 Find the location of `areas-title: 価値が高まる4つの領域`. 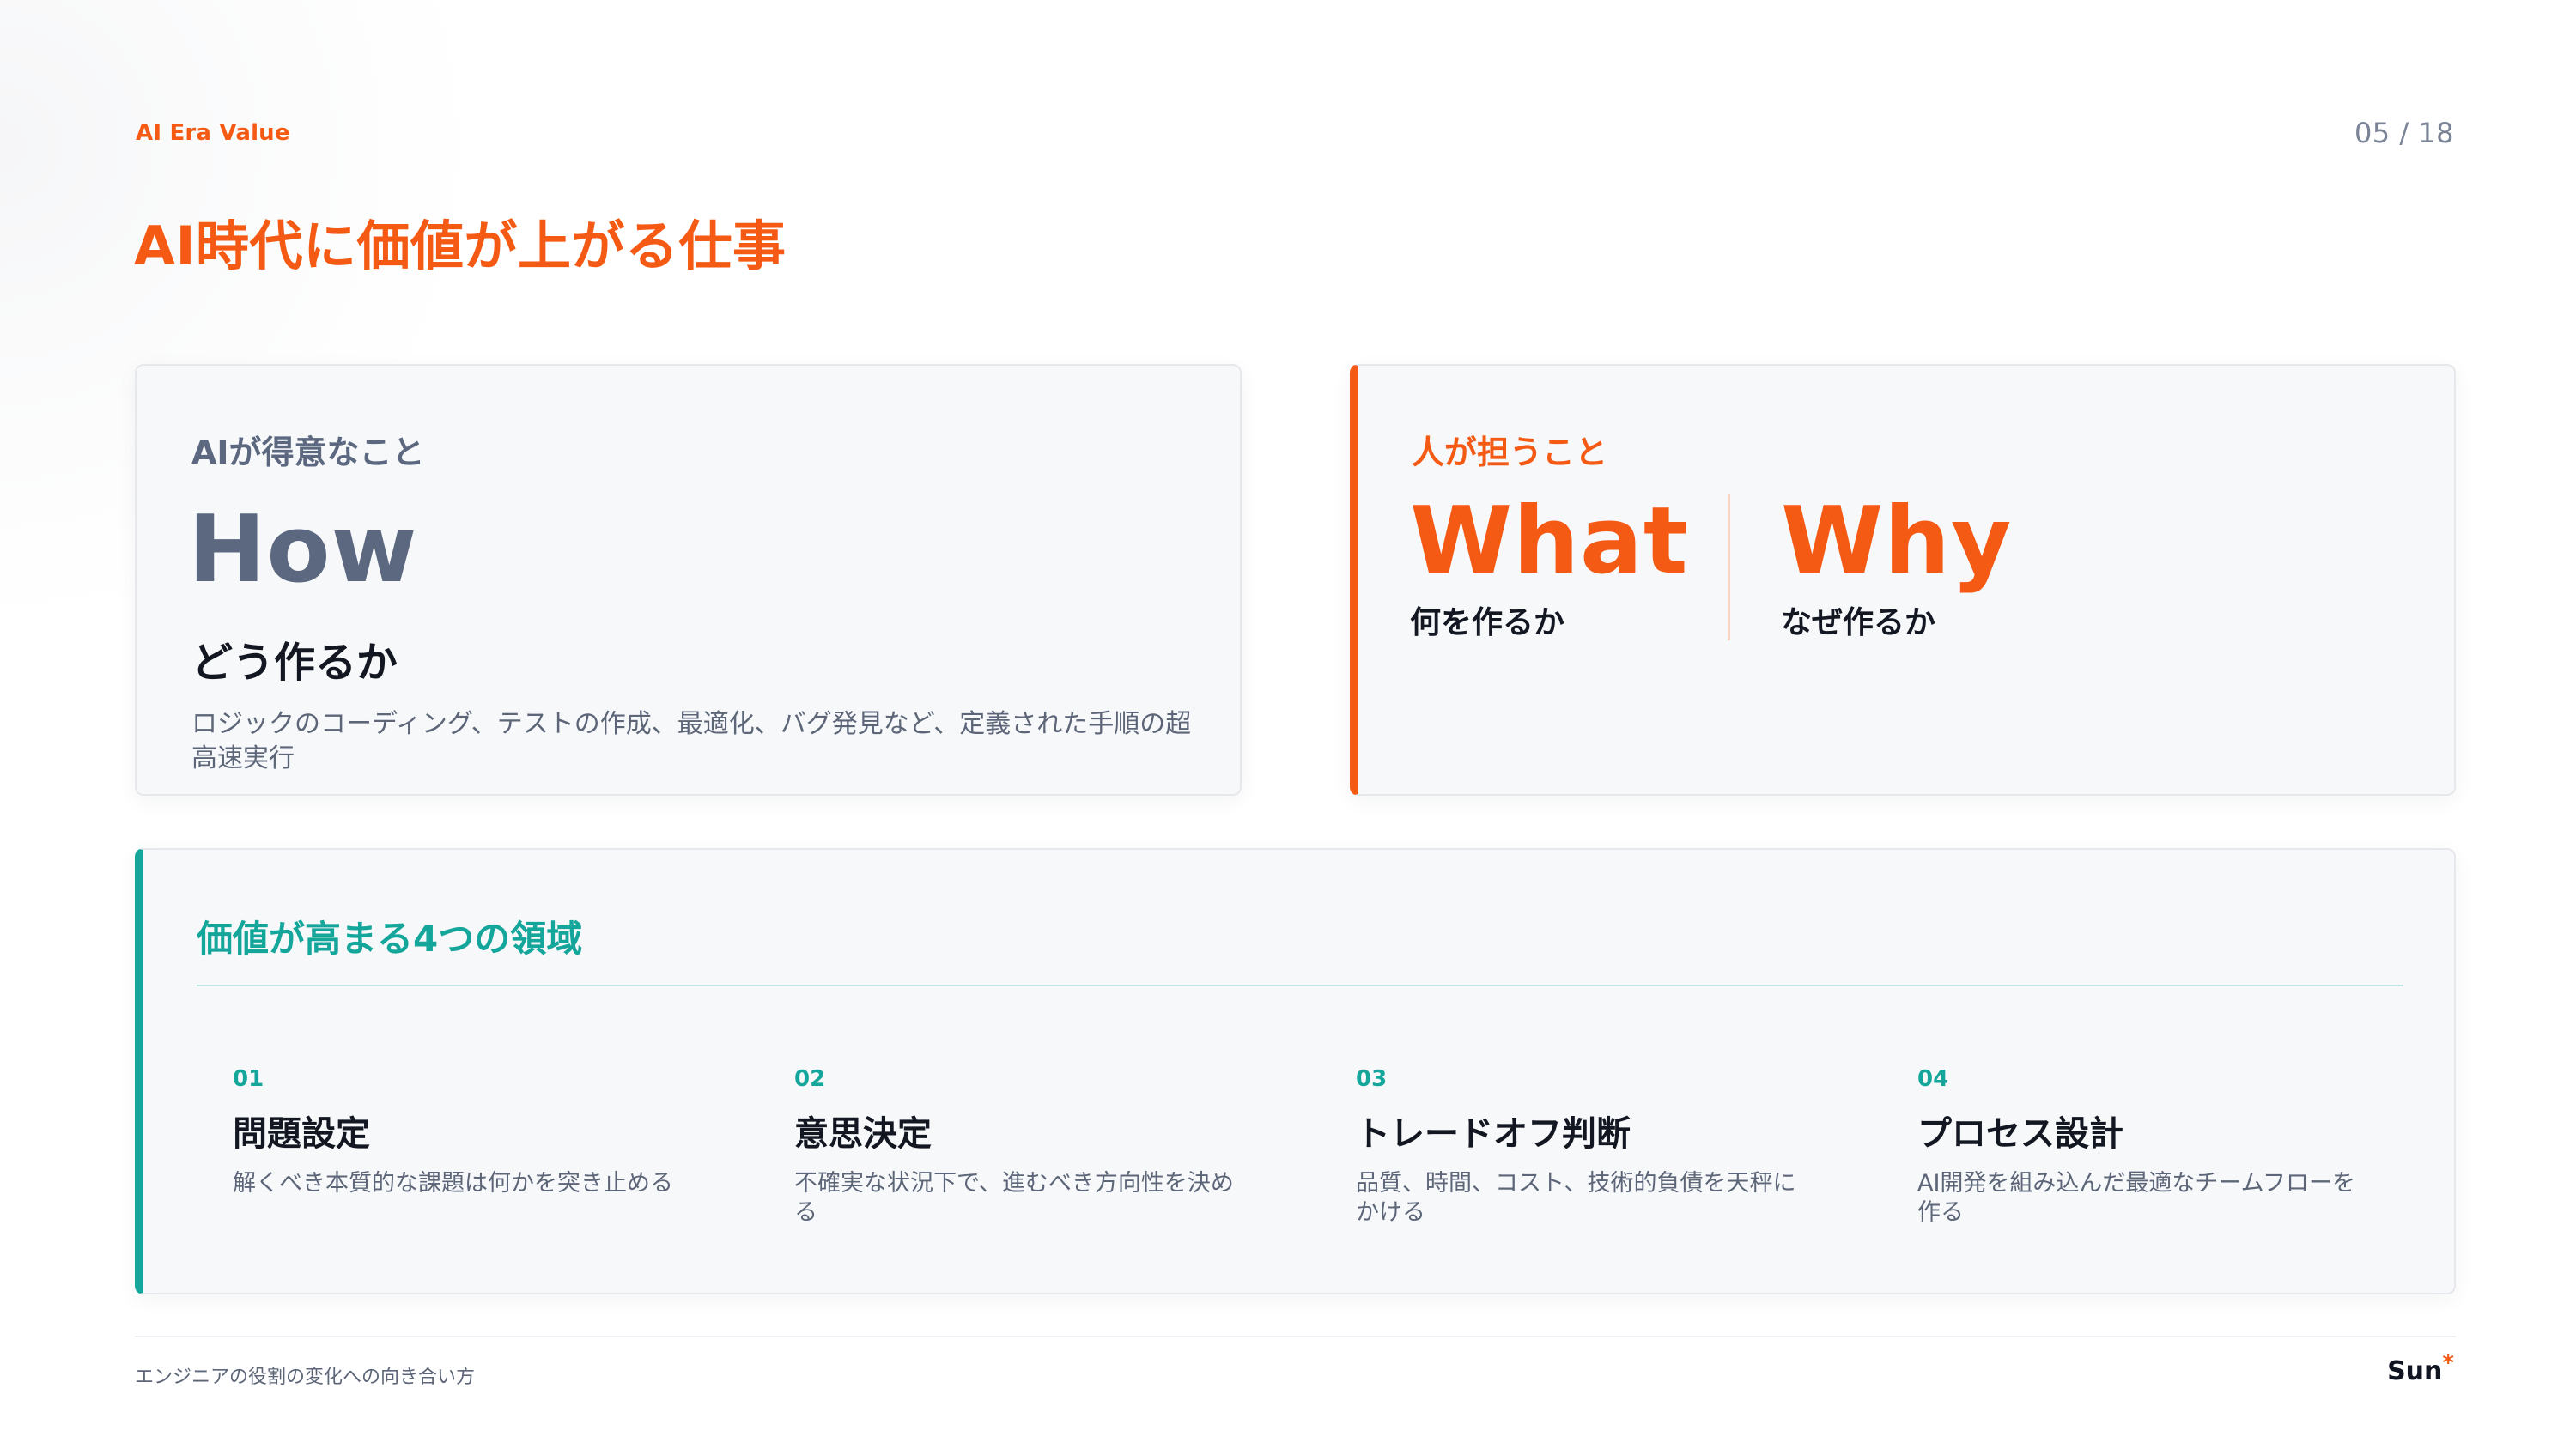

areas-title: 価値が高まる4つの領域 is located at coordinates (390, 939).